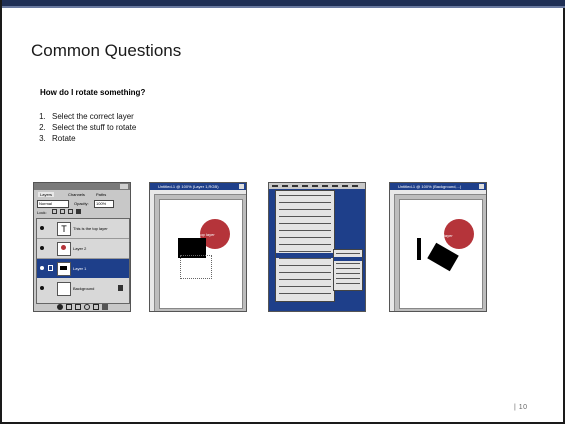 The image size is (565, 424). I want to click on rect-thumbnail-icon, so click(63, 268).